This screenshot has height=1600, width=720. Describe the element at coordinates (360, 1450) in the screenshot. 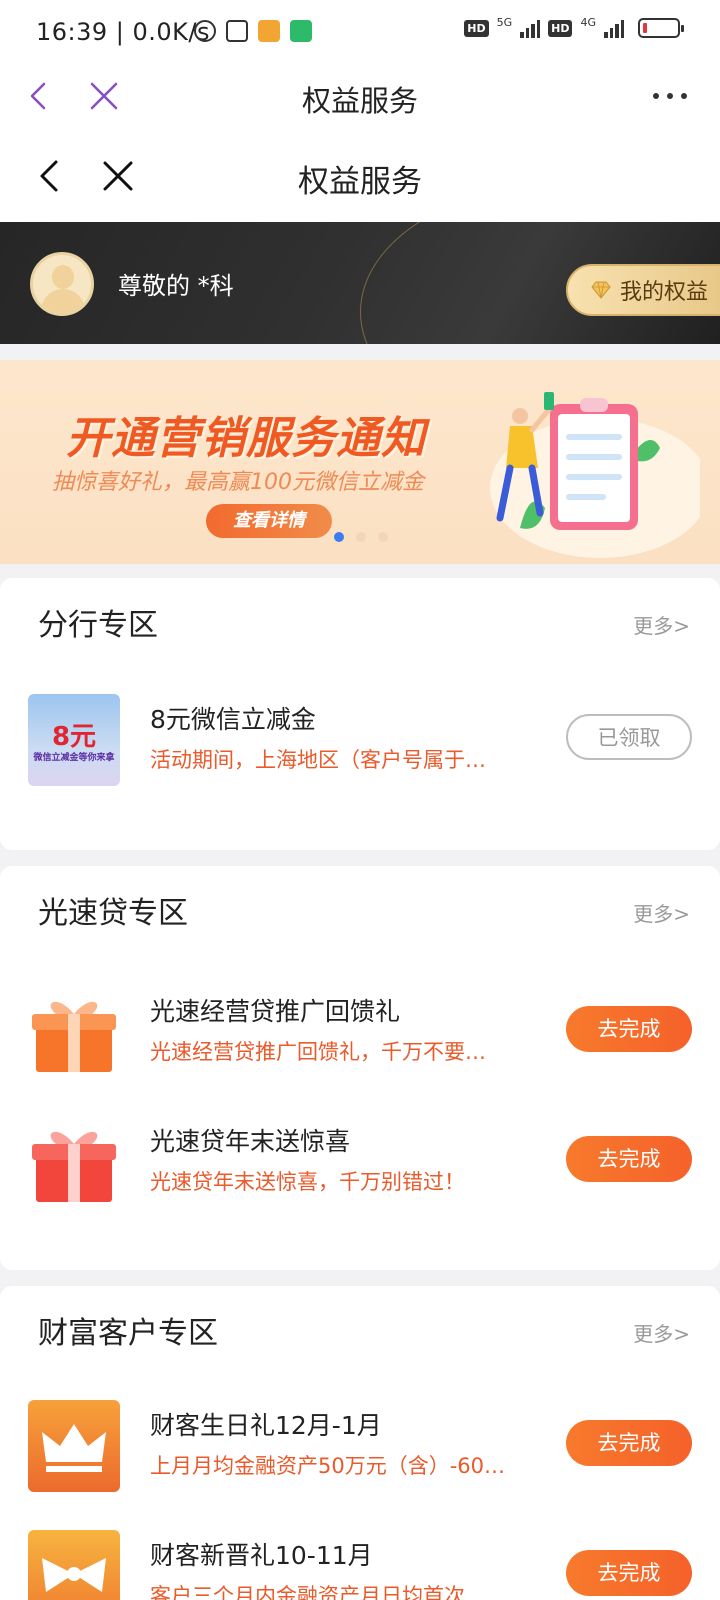

I see `list-item: 财客生日礼12月-1月 上月月均金融资产50万元（含）-60… 去完成` at that location.